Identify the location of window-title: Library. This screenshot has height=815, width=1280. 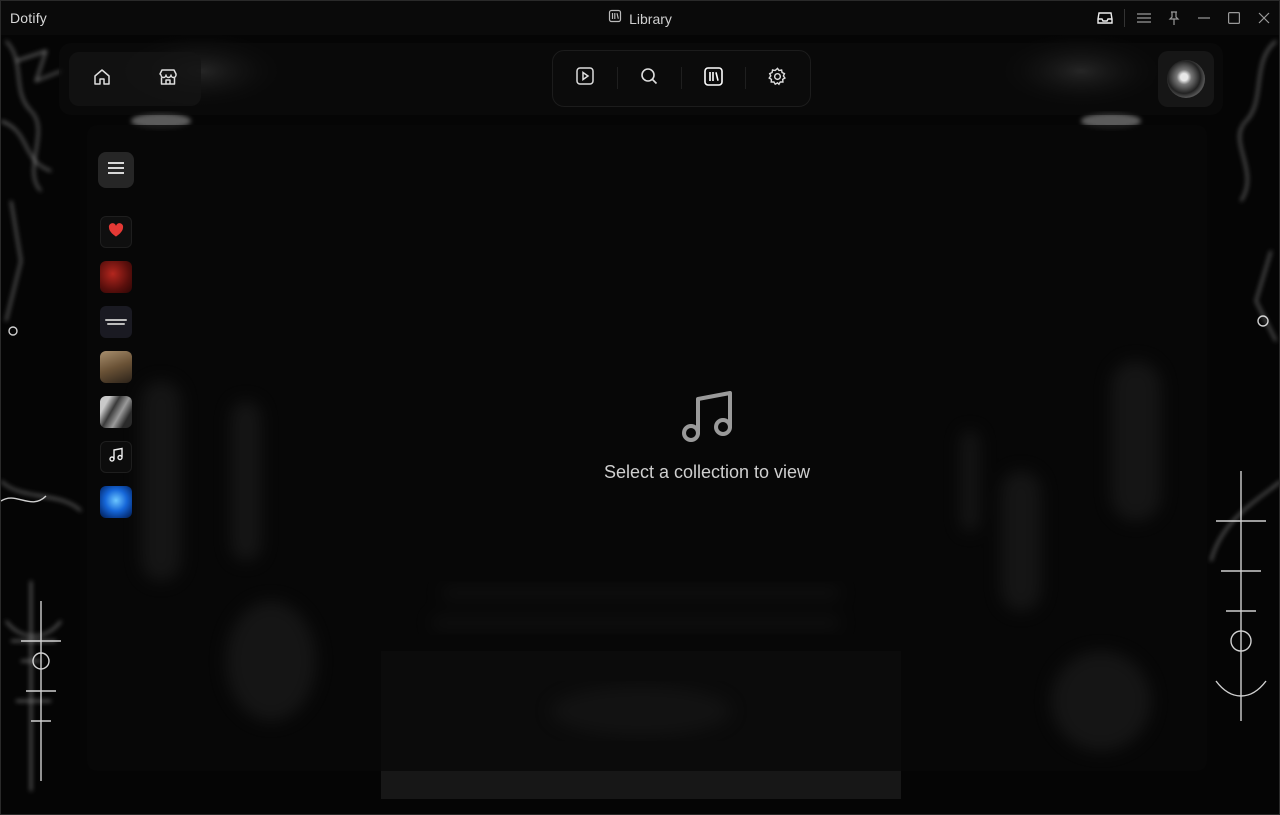
(640, 18).